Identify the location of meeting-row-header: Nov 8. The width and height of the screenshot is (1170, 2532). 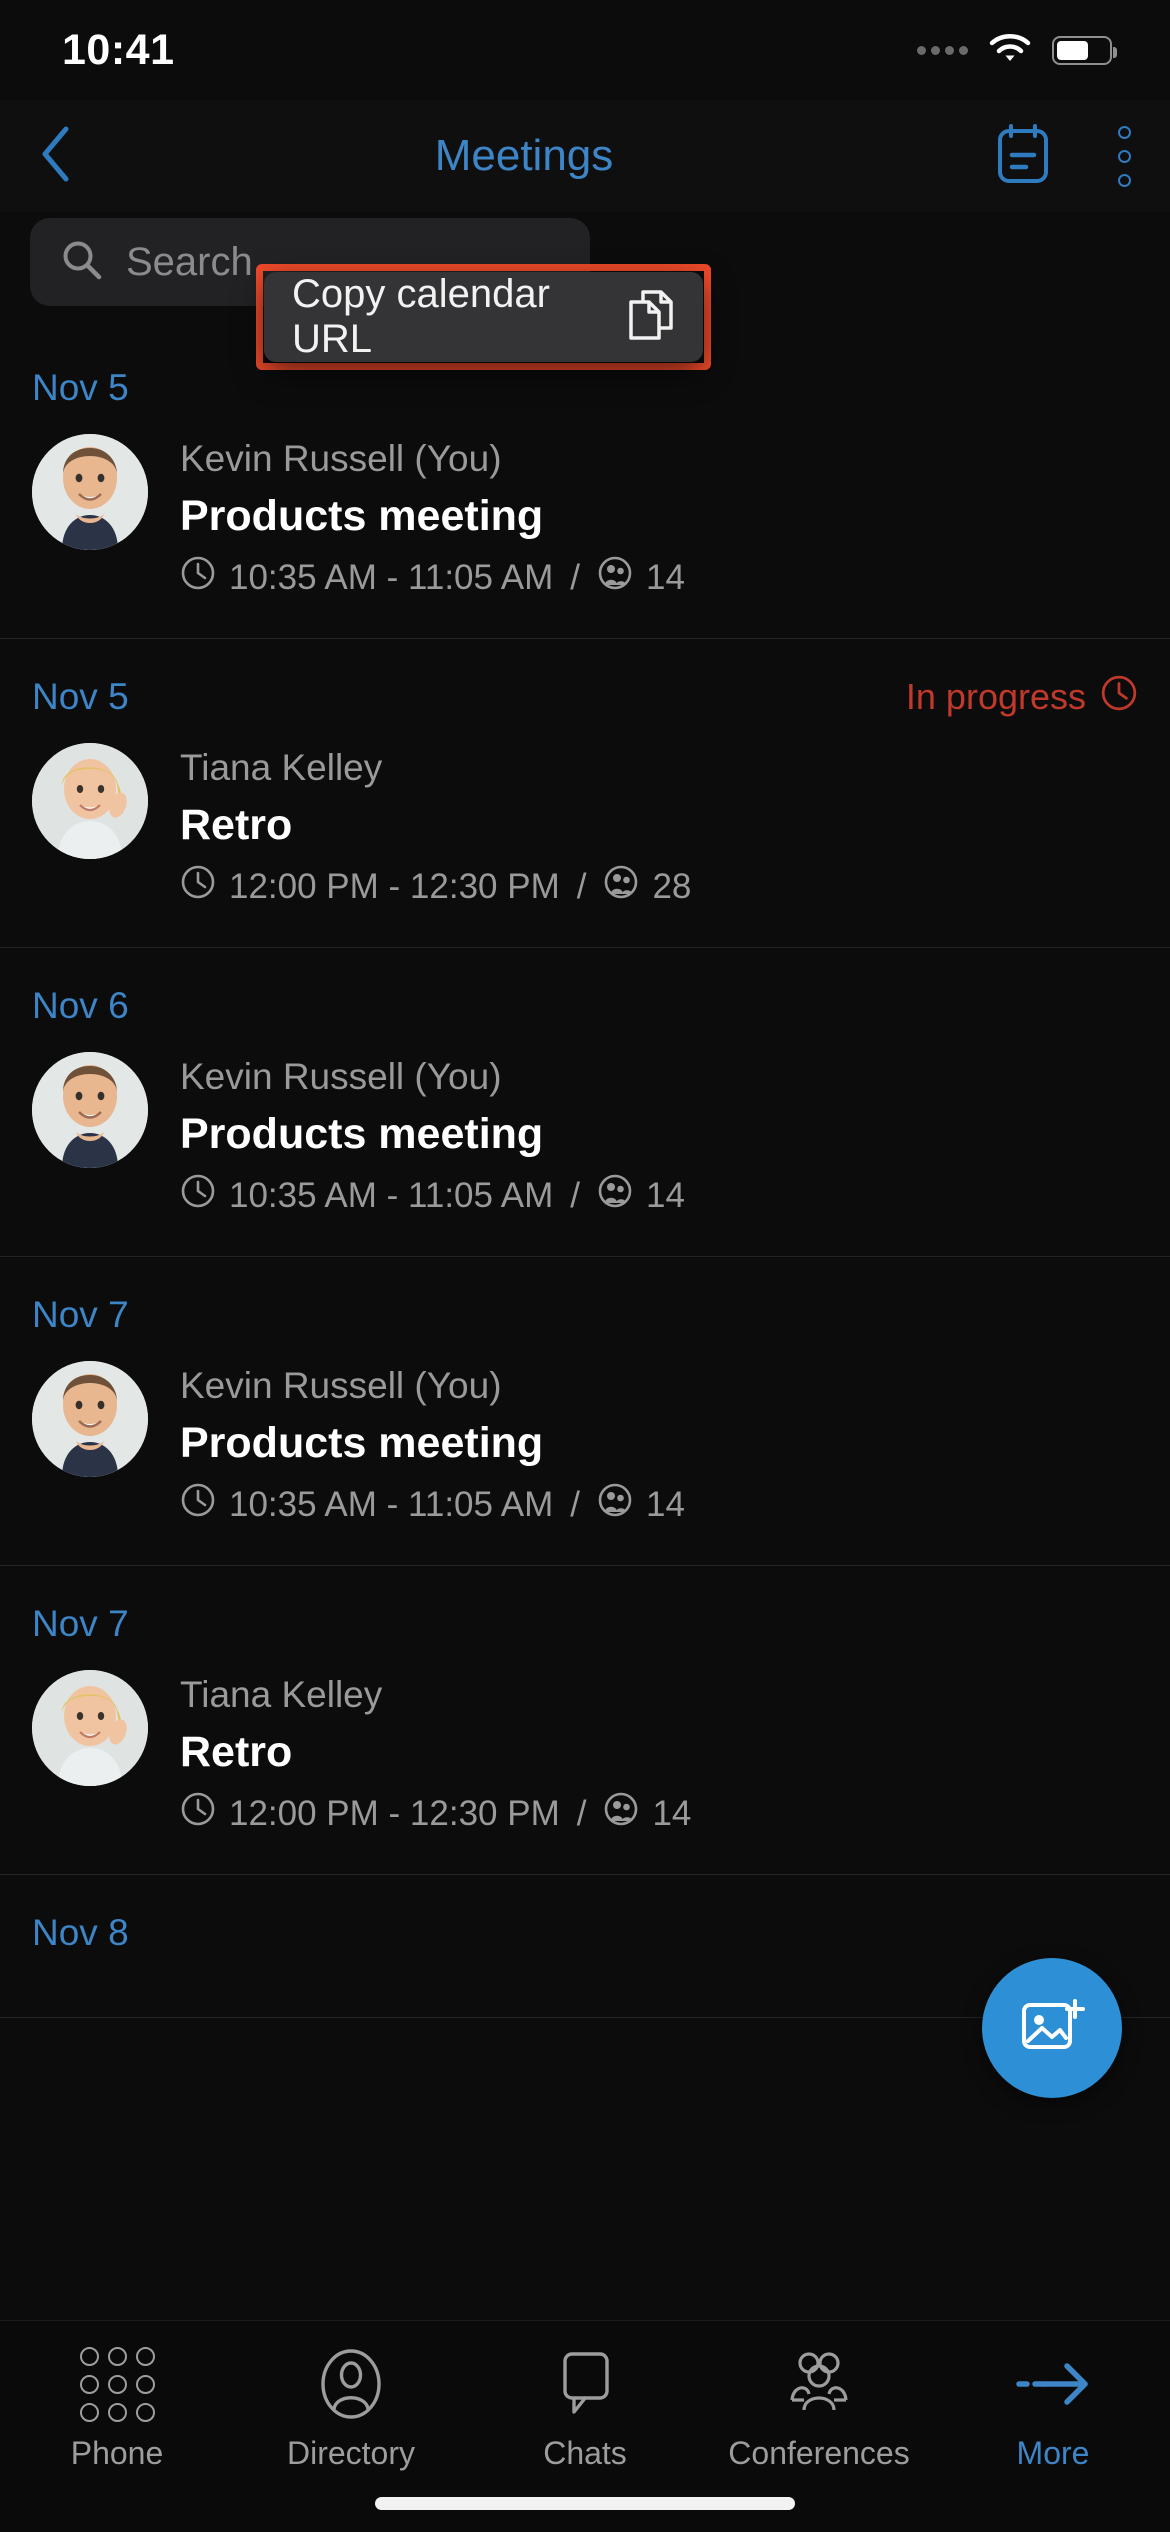
(585, 1933).